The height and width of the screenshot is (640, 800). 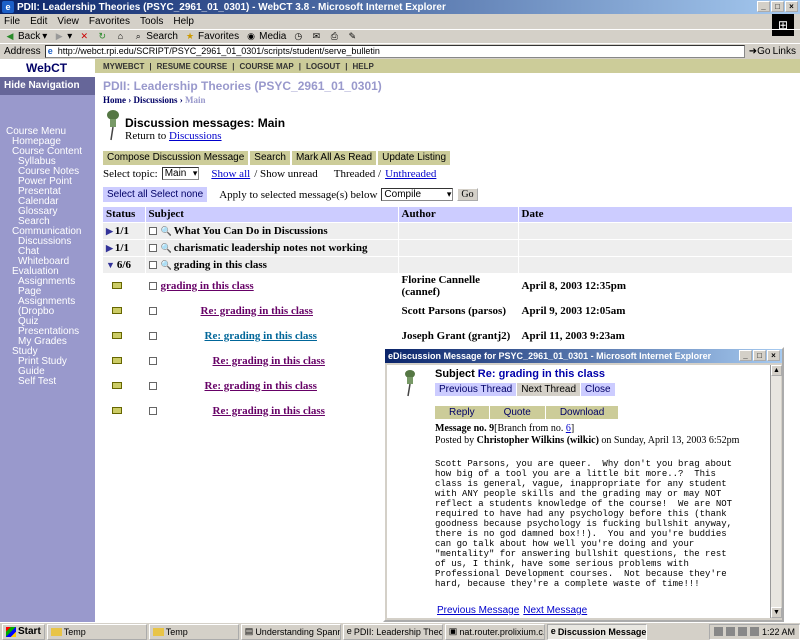 What do you see at coordinates (50, 382) in the screenshot?
I see `sidebar-item-self-test: Self Test` at bounding box center [50, 382].